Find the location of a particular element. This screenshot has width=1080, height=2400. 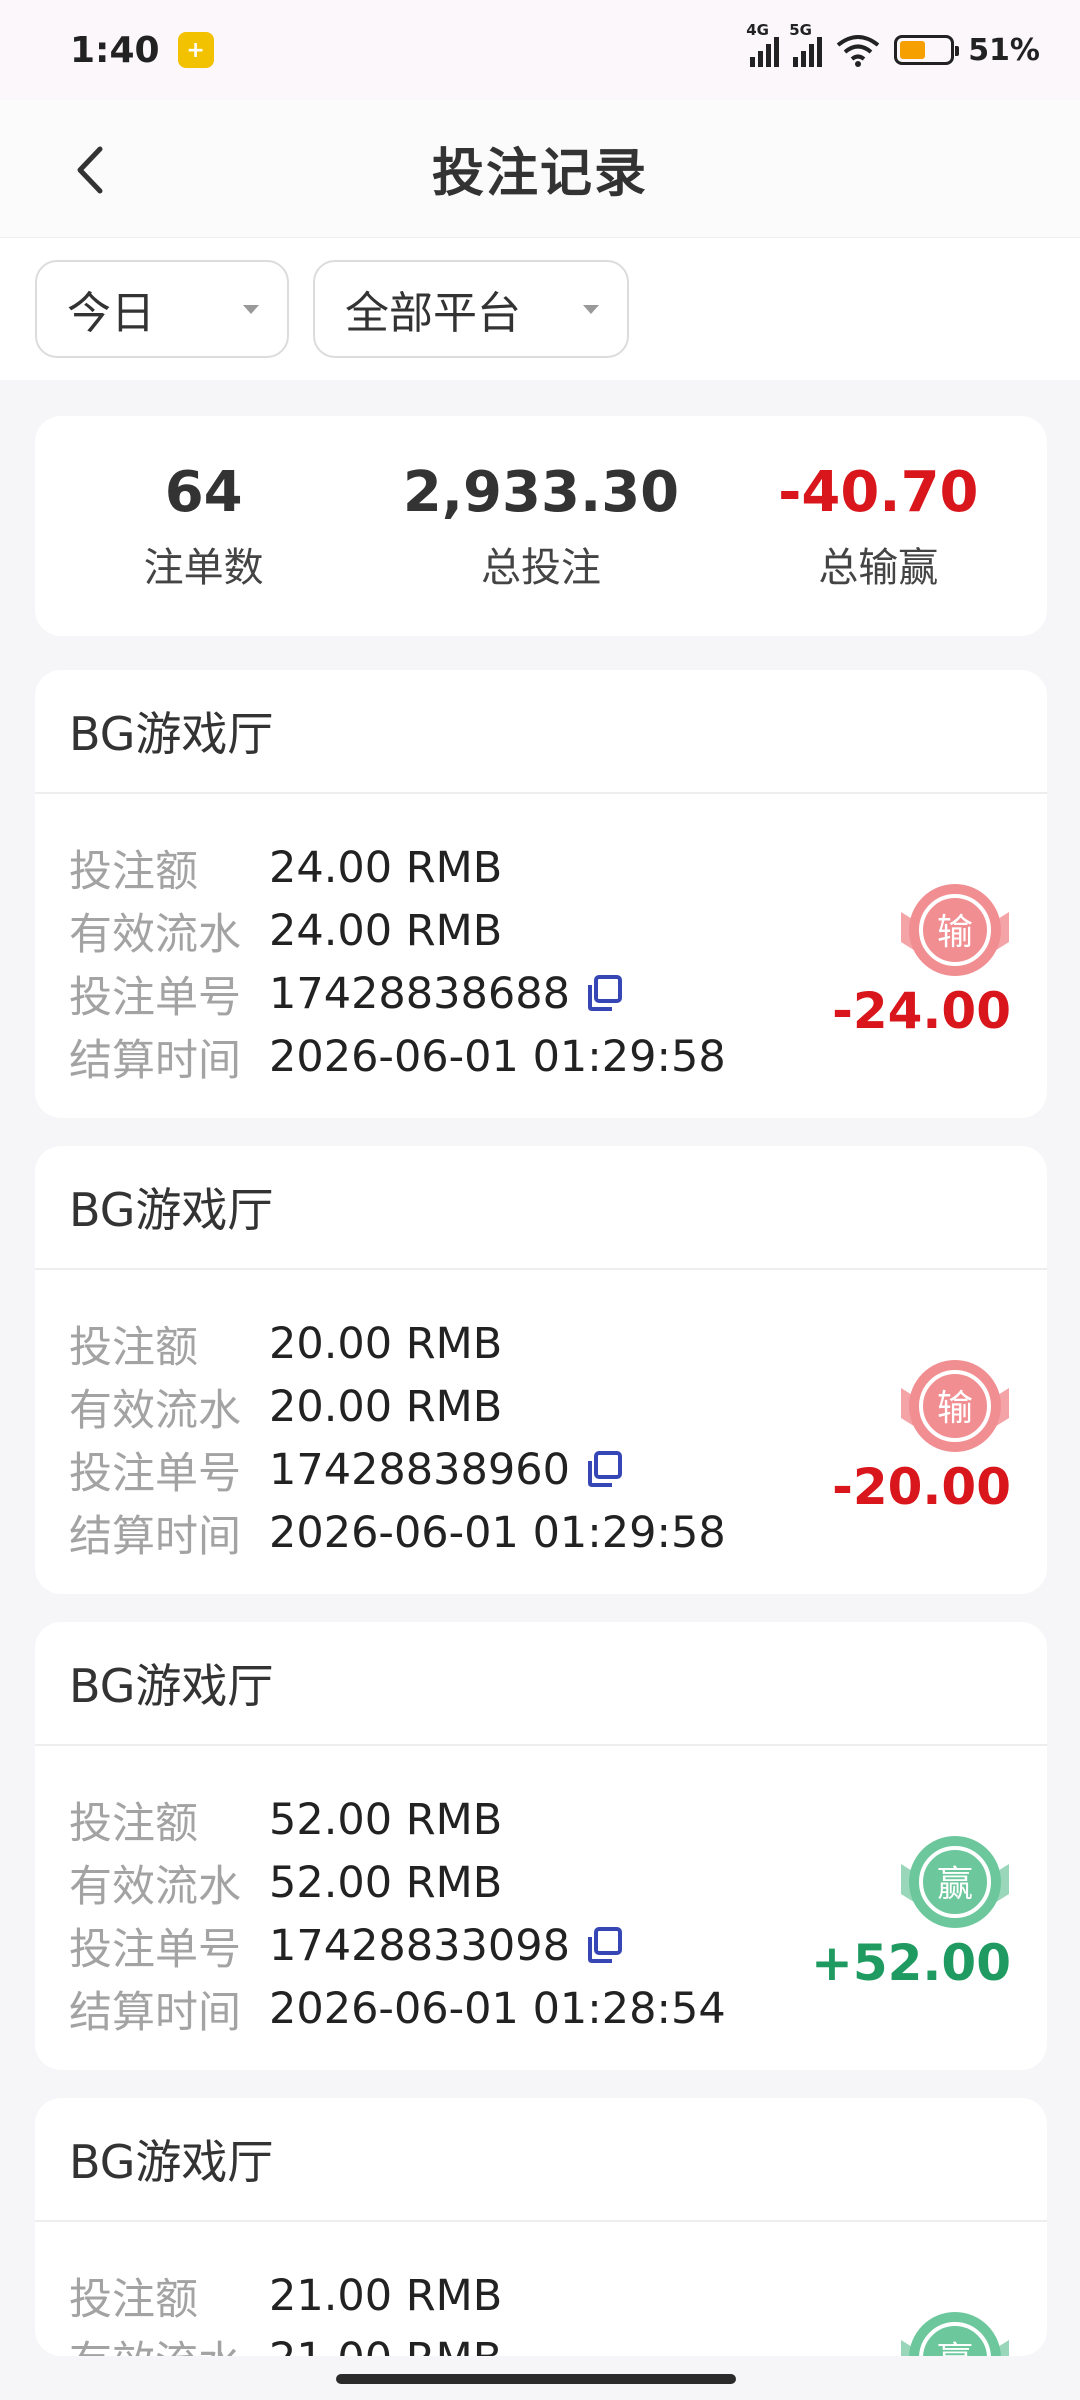

bet-amount-value: 52.00 RMB is located at coordinates (386, 1819).